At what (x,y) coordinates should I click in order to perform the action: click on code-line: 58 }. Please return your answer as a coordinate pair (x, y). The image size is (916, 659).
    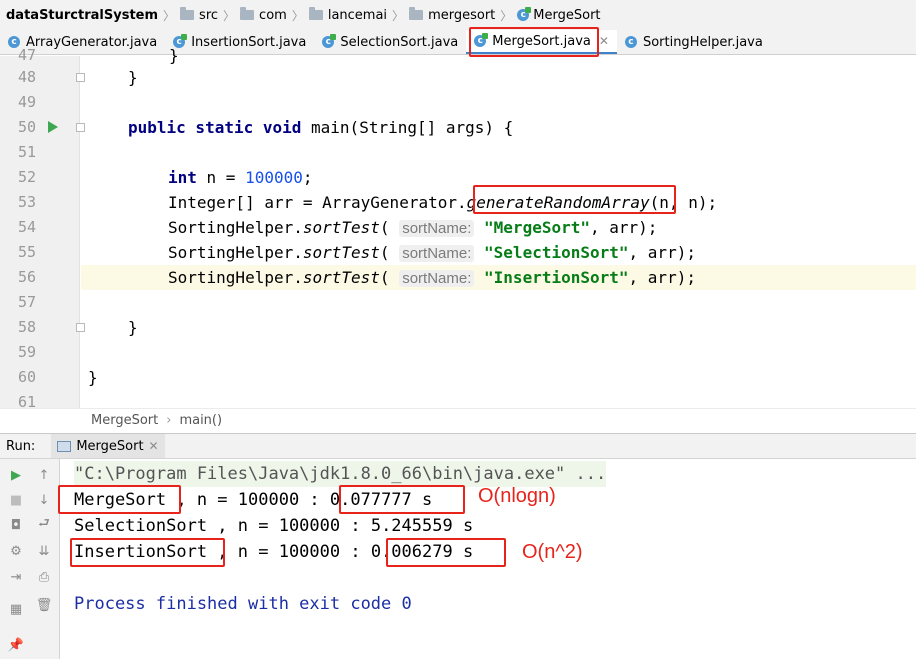
    Looking at the image, I should click on (458, 327).